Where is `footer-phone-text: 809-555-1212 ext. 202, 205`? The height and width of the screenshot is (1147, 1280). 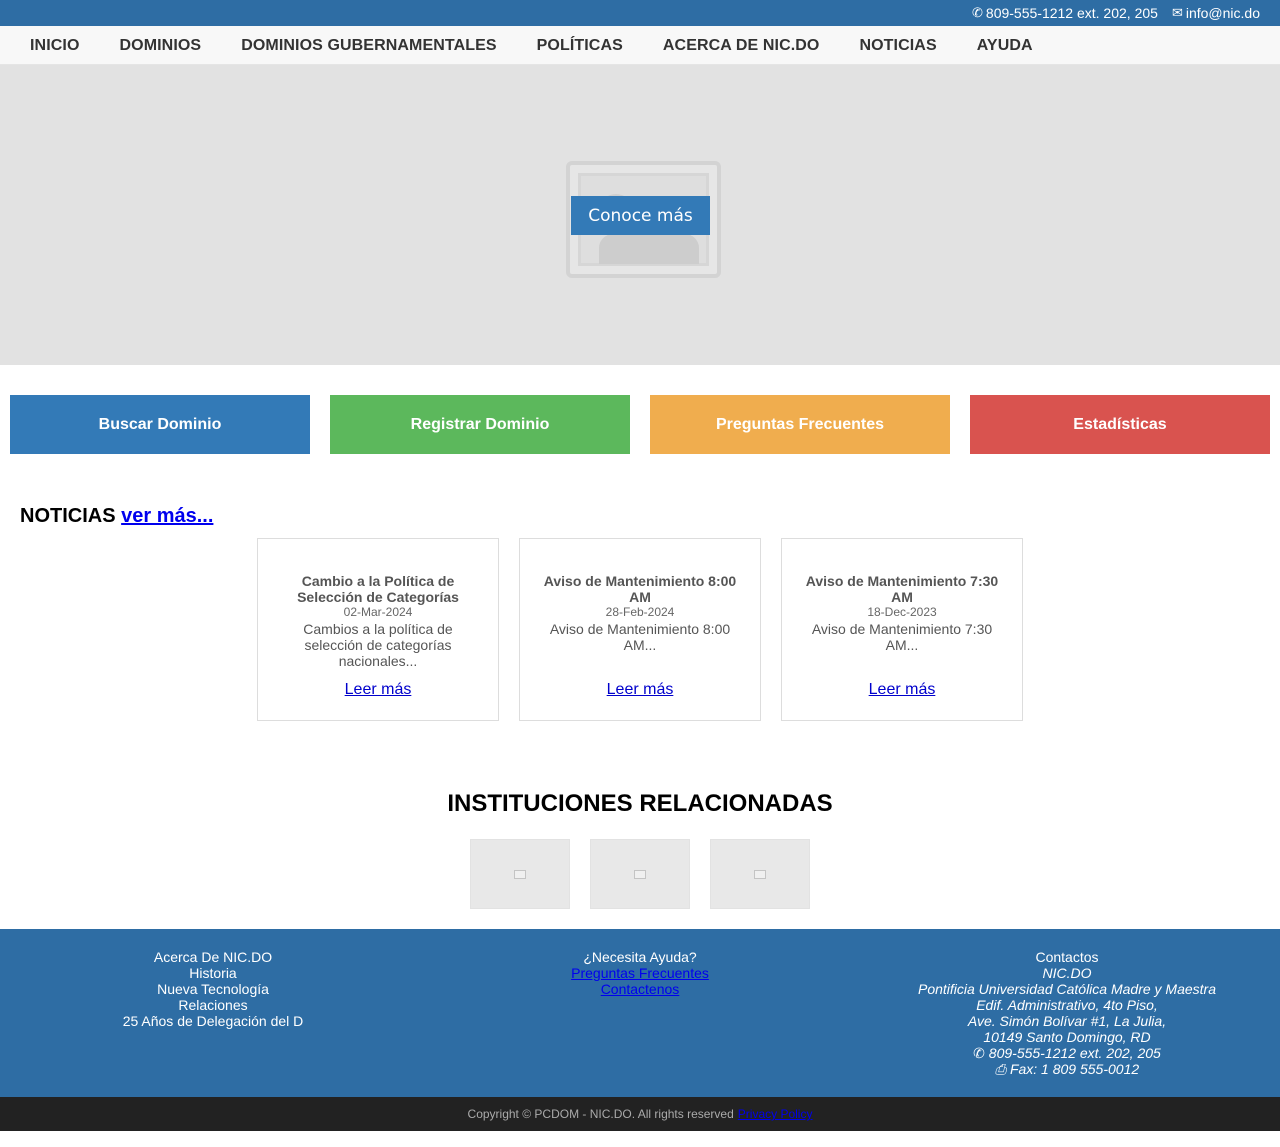 footer-phone-text: 809-555-1212 ext. 202, 205 is located at coordinates (1074, 1053).